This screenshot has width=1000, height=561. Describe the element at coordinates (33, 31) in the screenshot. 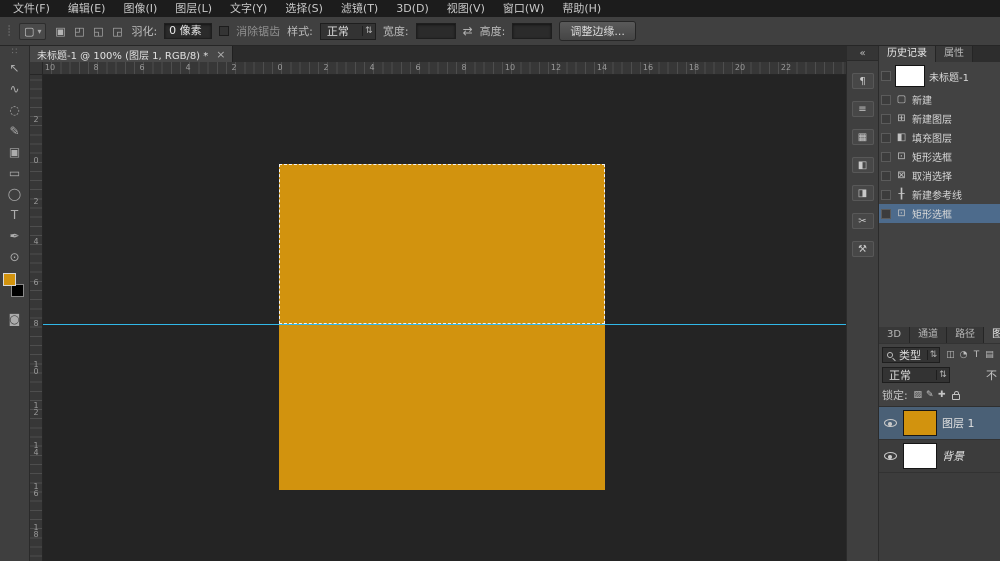

I see `tool-preset-dropdown: ▢ ▾` at that location.